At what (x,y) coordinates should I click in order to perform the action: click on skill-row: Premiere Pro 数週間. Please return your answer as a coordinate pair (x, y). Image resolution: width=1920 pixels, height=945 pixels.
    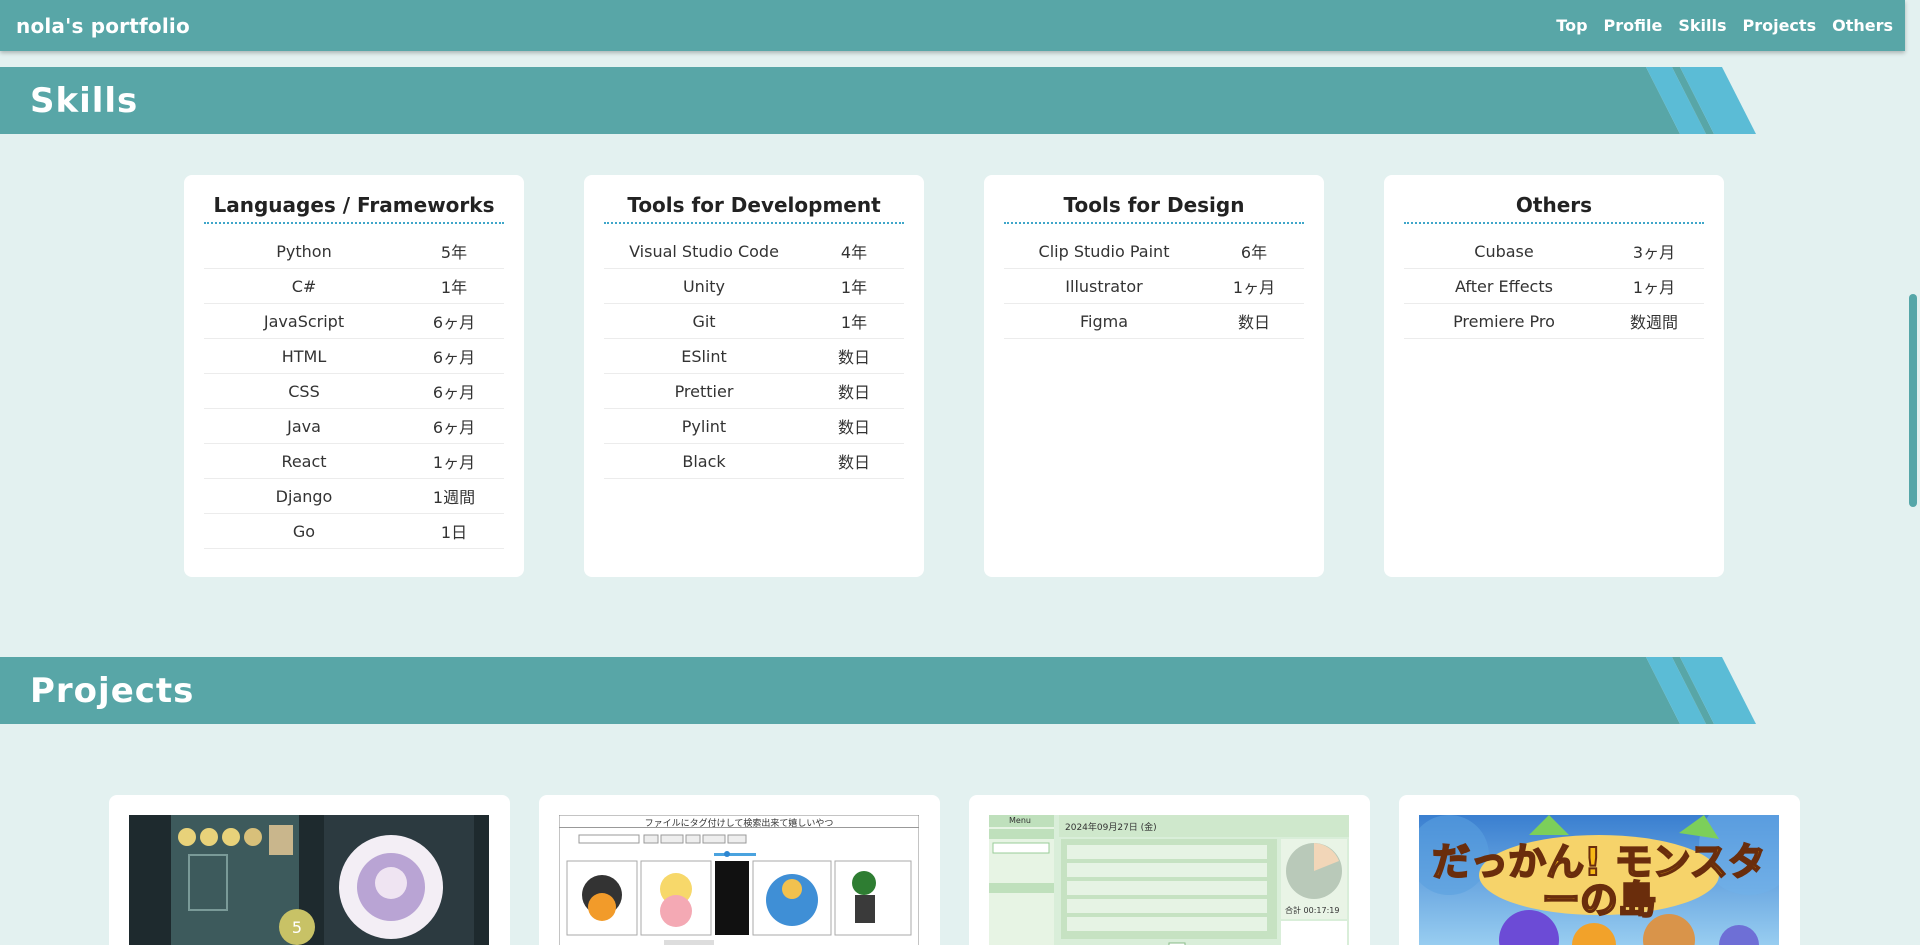
    Looking at the image, I should click on (1554, 321).